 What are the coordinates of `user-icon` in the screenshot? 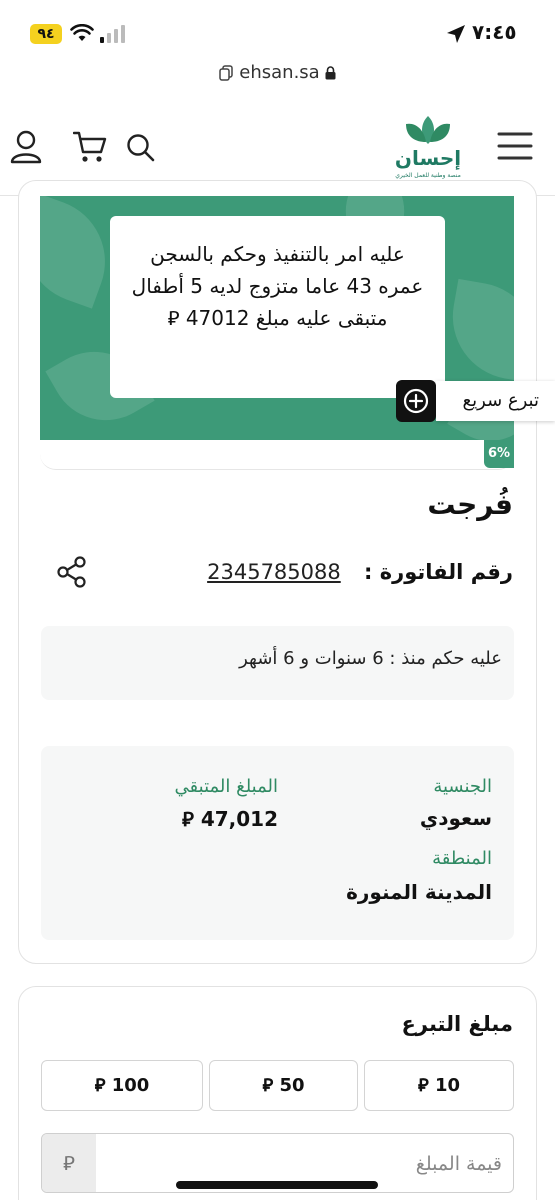 It's located at (26, 147).